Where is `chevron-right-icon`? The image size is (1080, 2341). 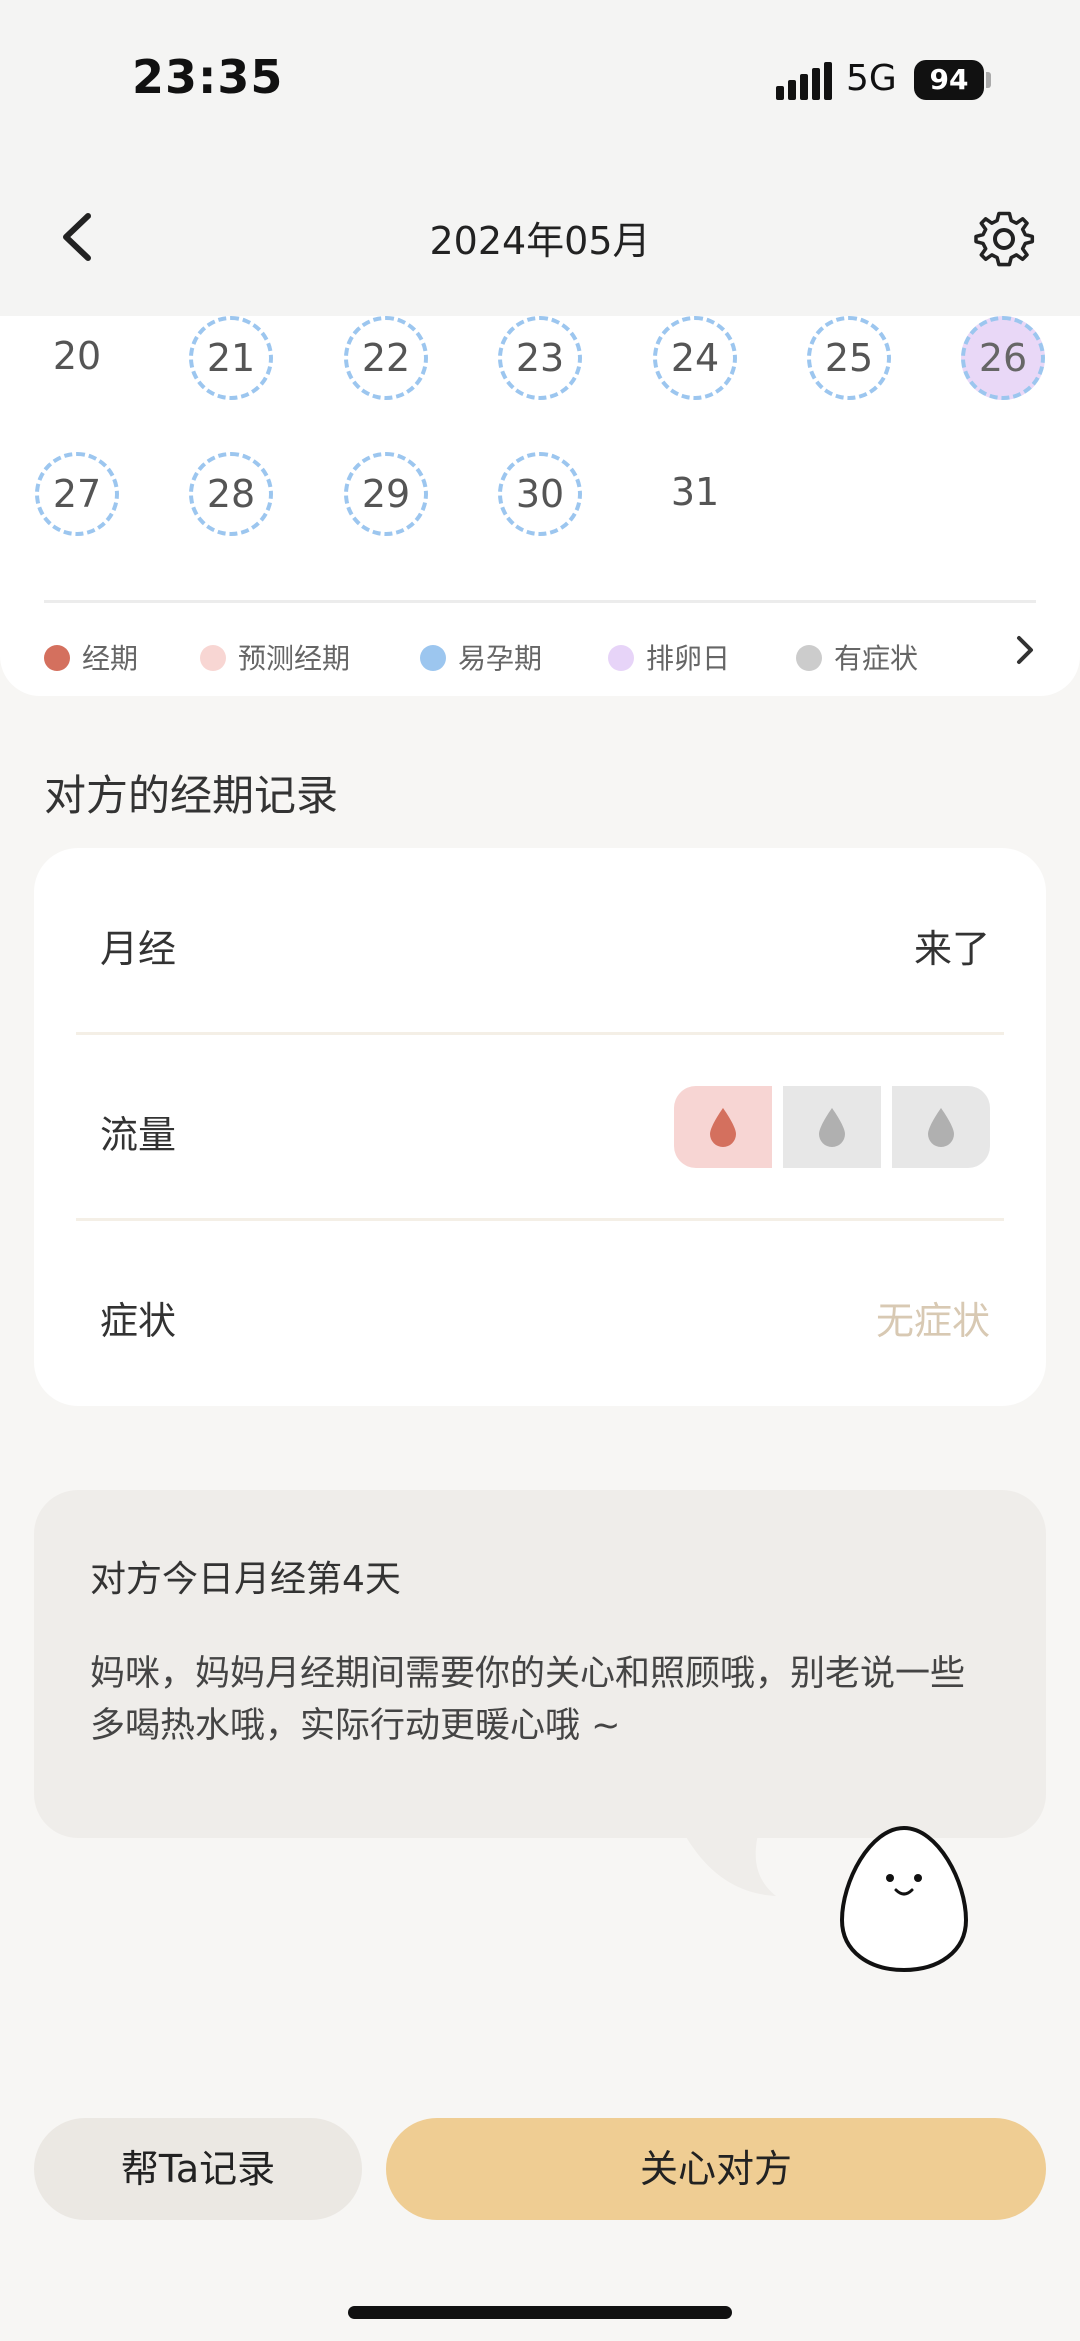 chevron-right-icon is located at coordinates (1025, 650).